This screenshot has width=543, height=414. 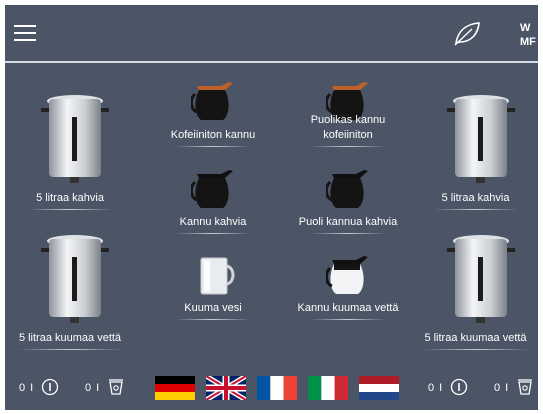 I want to click on leaf-icon, so click(x=467, y=33).